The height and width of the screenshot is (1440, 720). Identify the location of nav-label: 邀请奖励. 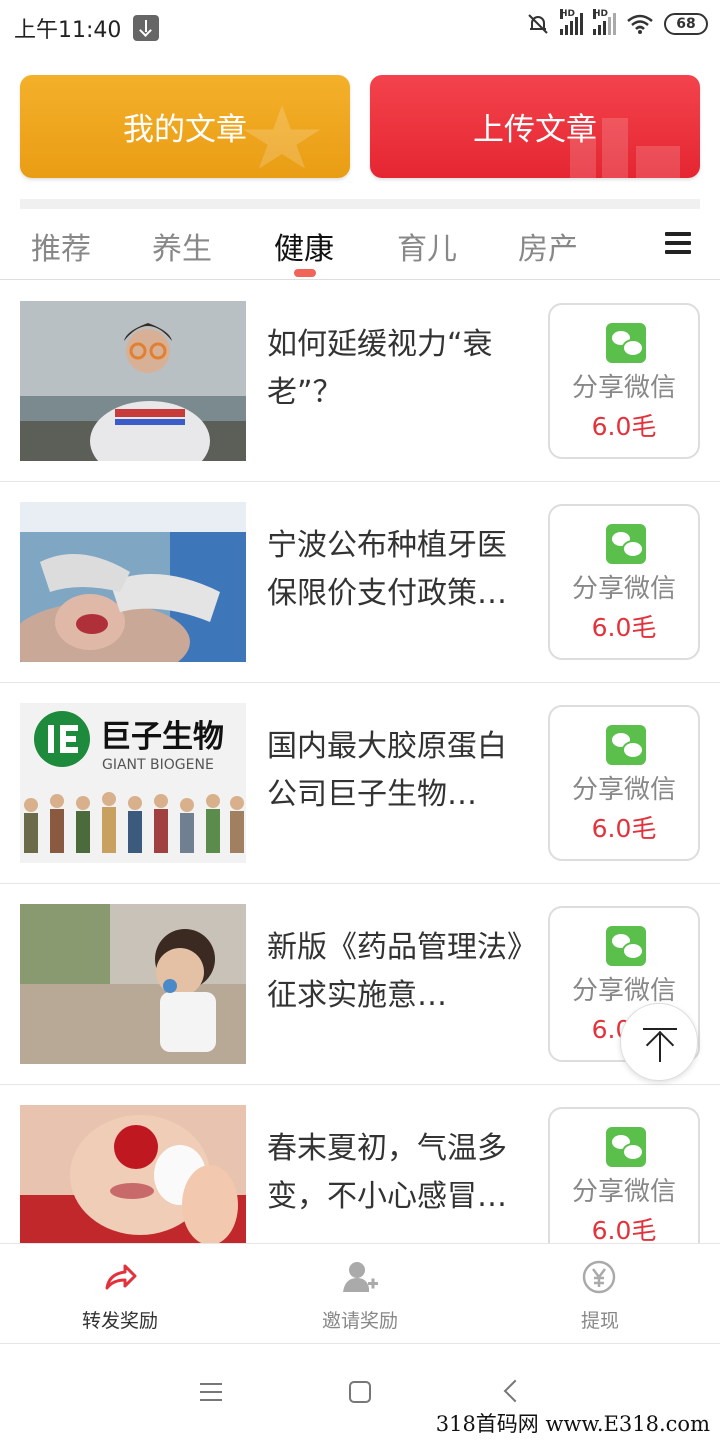
(359, 1321).